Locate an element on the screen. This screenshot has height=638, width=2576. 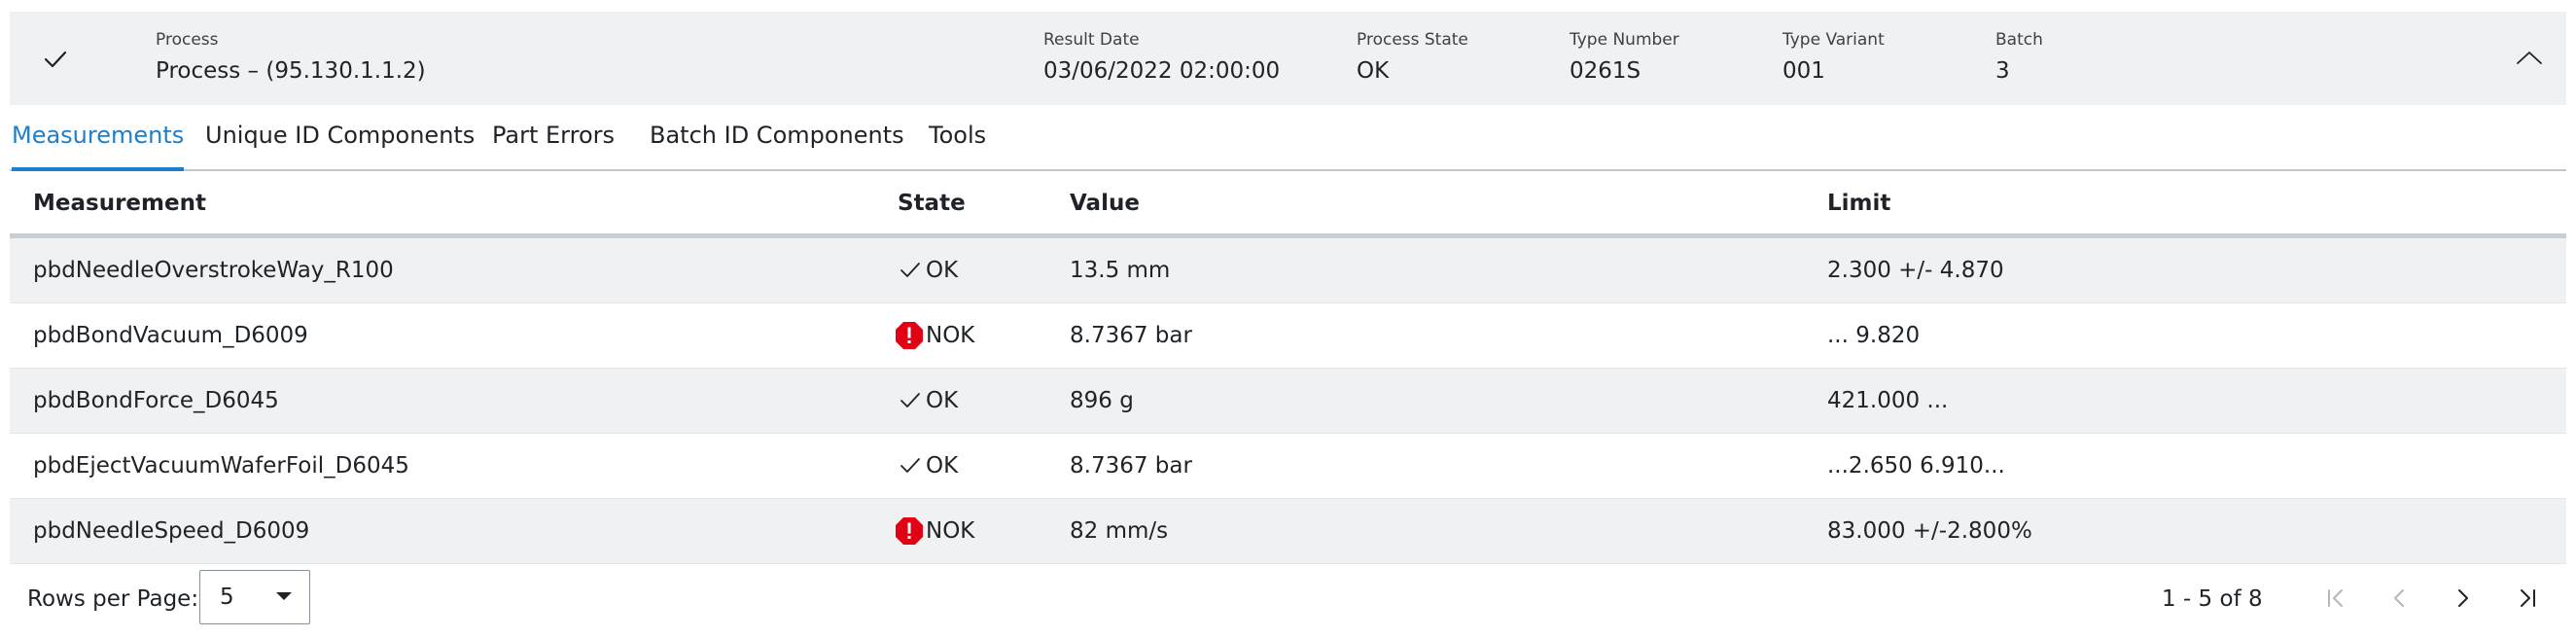
type-number-value: 0261S is located at coordinates (1605, 71).